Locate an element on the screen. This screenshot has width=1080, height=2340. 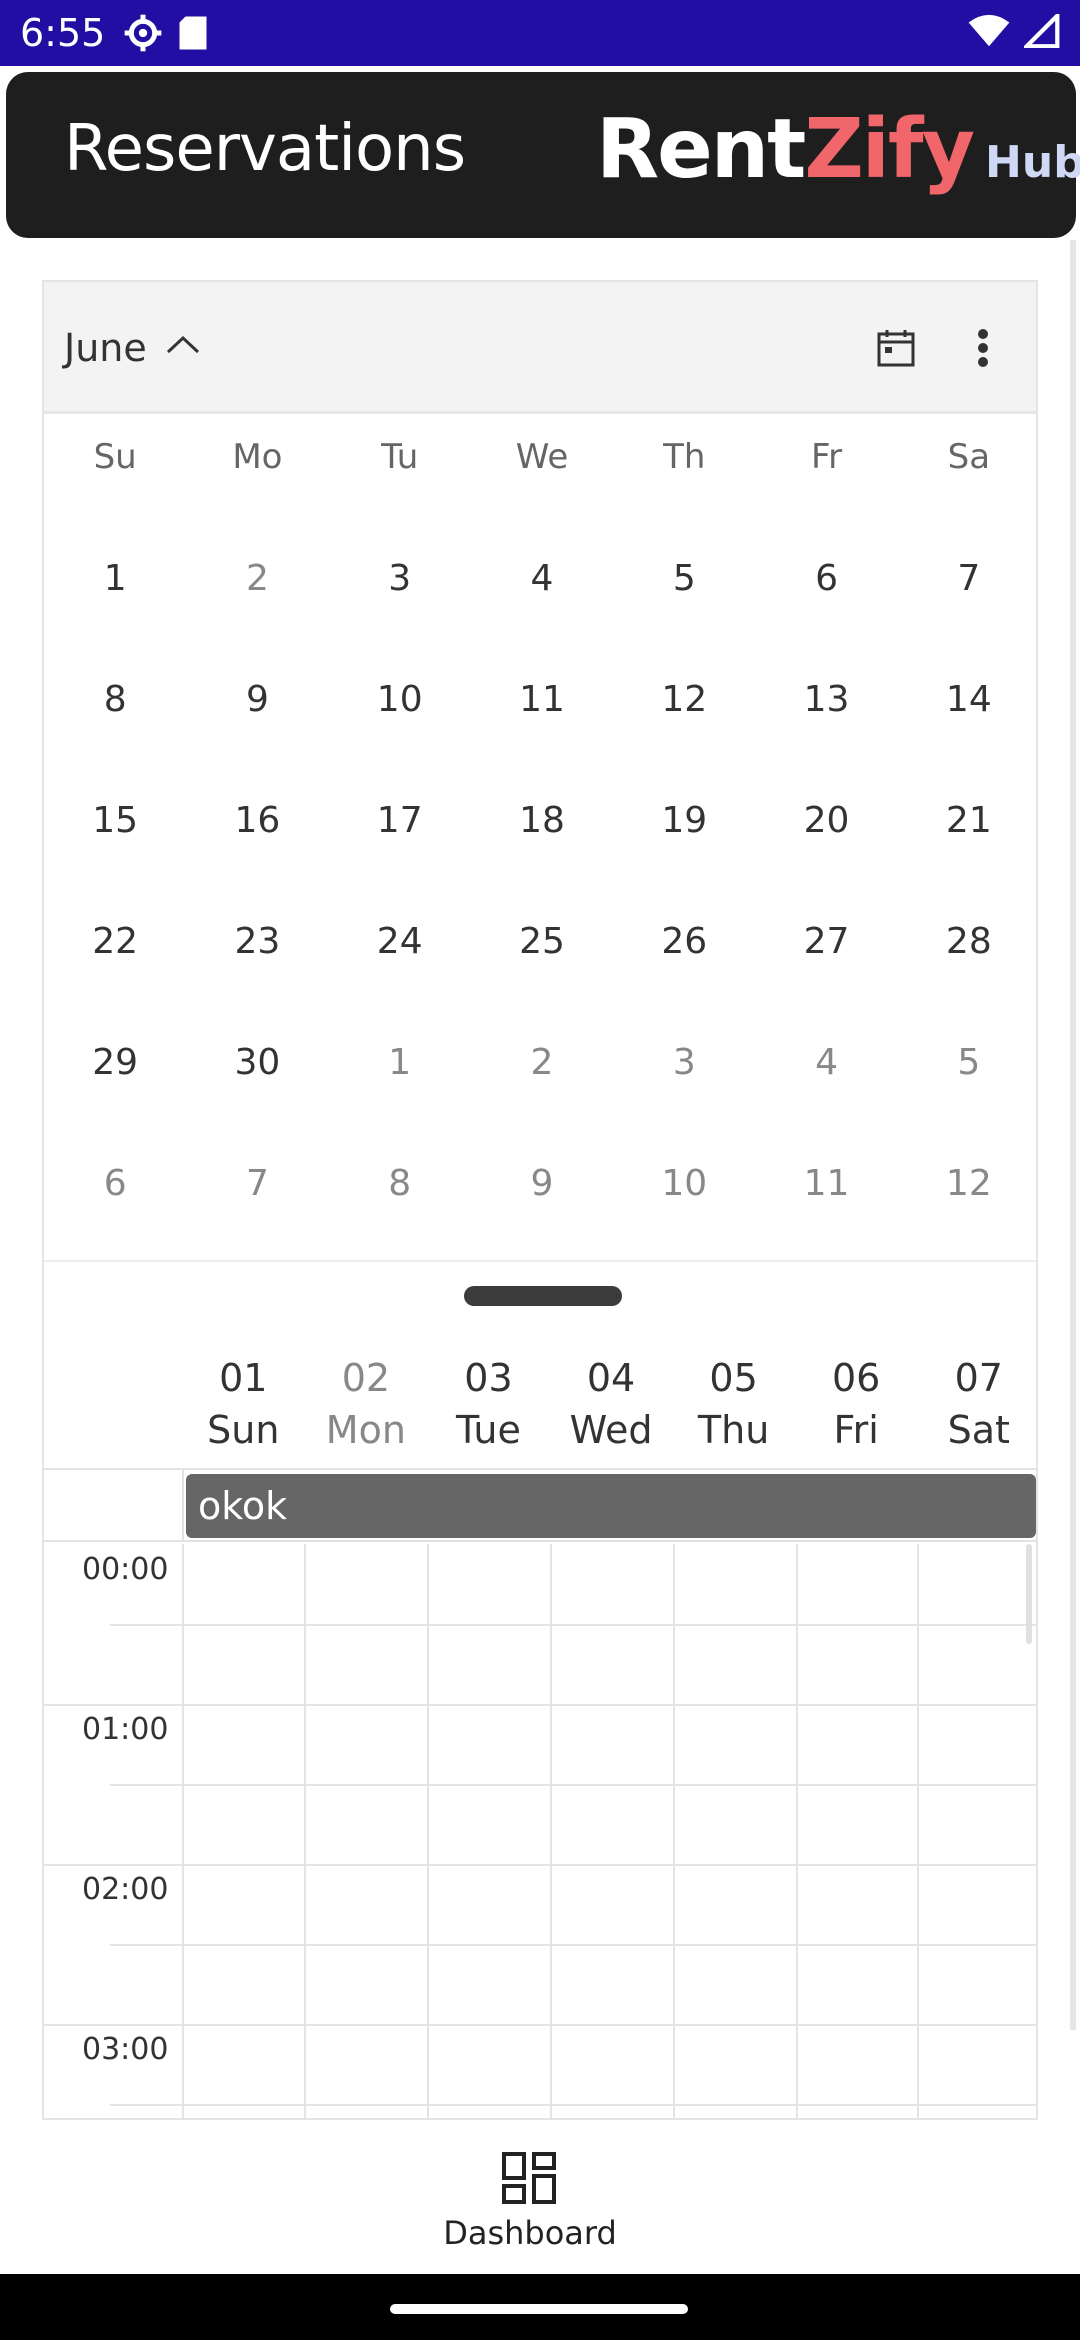
week-row: 22 23 24 25 26 27 28 is located at coordinates (540, 937).